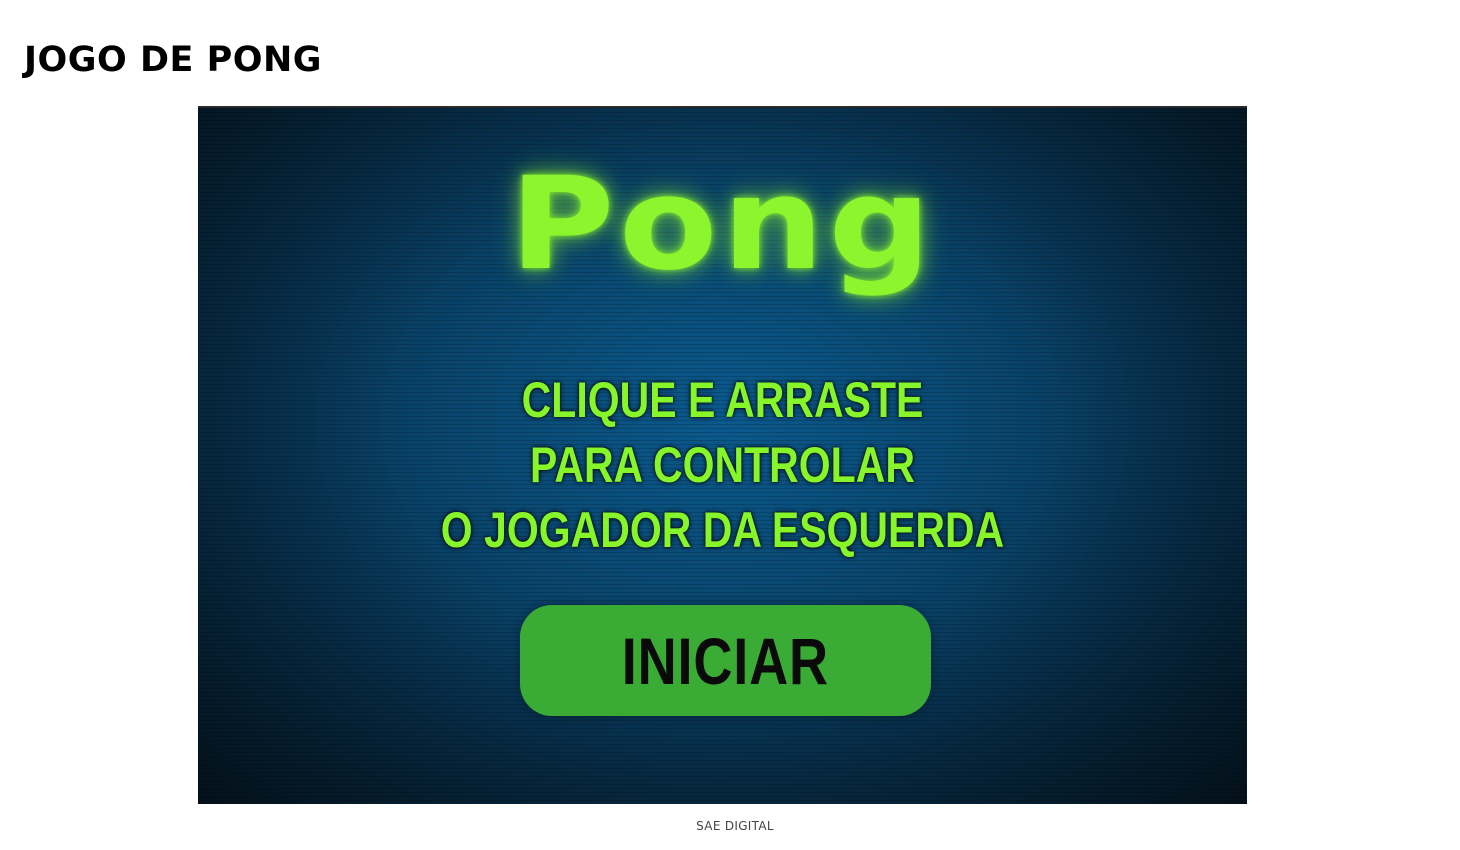 This screenshot has height=850, width=1460. I want to click on game-logo: Pong, so click(722, 224).